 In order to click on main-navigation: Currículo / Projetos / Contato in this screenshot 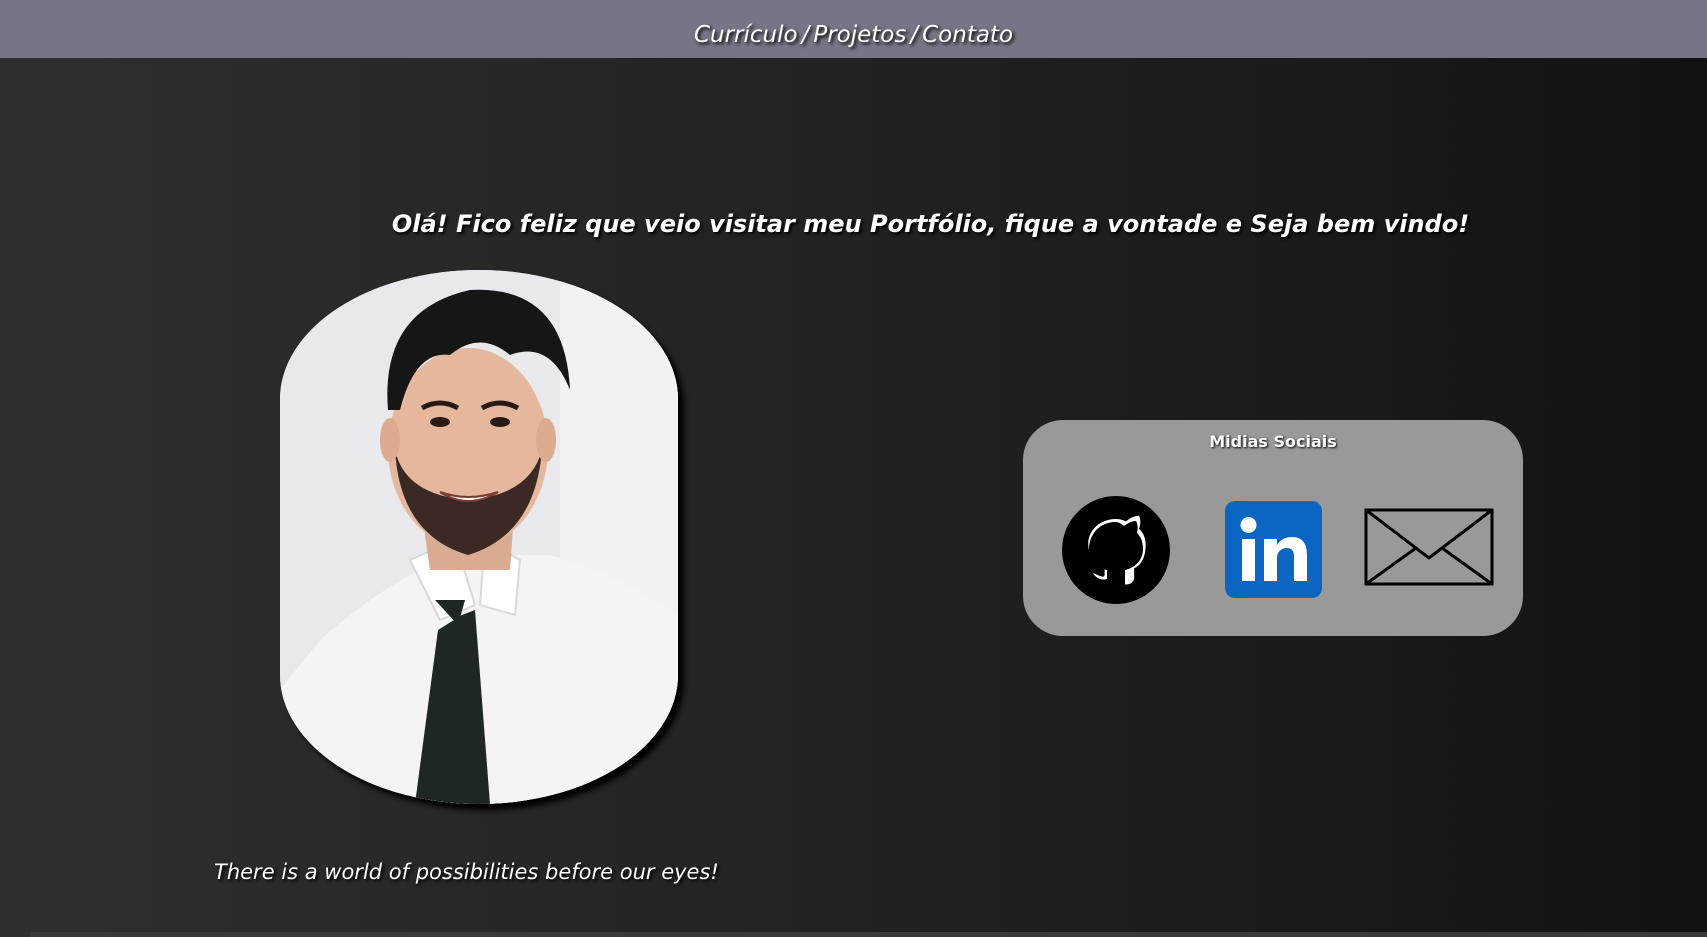, I will do `click(853, 35)`.